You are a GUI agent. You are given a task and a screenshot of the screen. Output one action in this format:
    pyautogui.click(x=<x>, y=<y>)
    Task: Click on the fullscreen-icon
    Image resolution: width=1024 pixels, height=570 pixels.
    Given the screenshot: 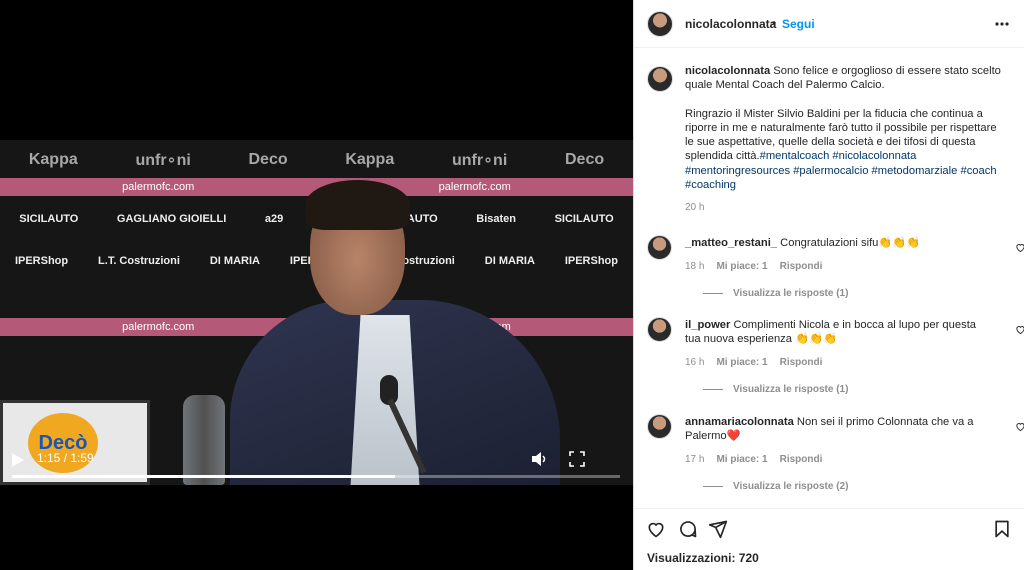 What is the action you would take?
    pyautogui.click(x=577, y=459)
    